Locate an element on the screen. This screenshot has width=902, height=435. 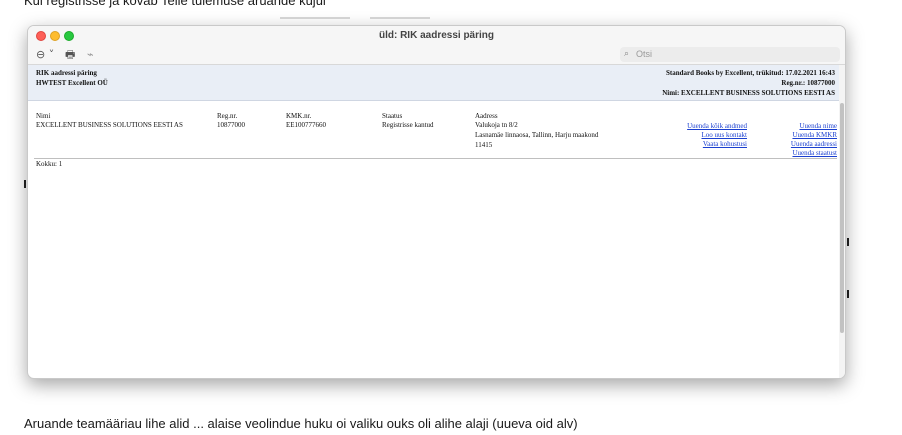
total-divider is located at coordinates (435, 158).